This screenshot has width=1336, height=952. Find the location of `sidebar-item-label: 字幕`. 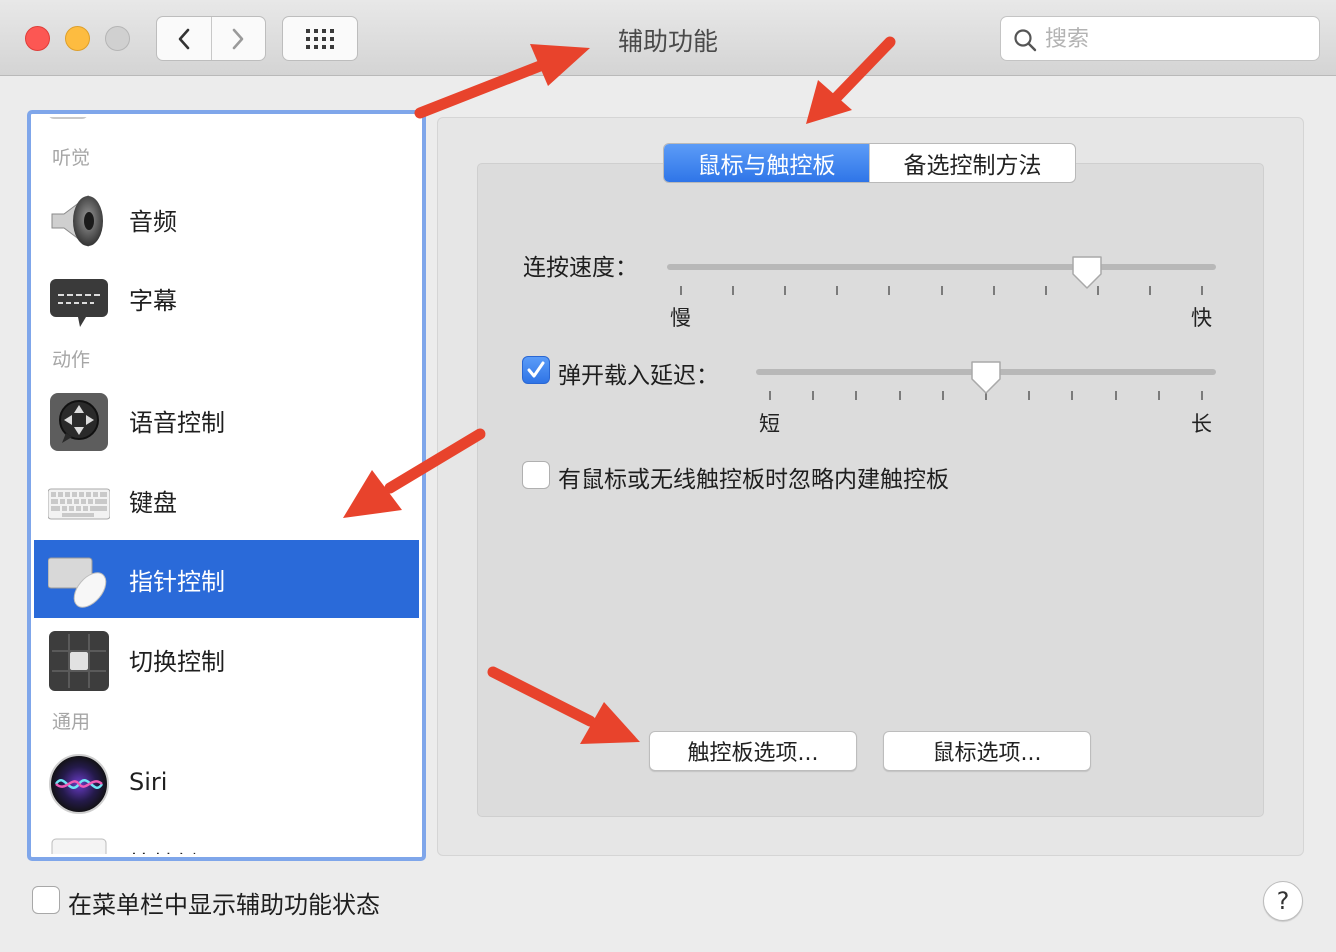

sidebar-item-label: 字幕 is located at coordinates (153, 300).